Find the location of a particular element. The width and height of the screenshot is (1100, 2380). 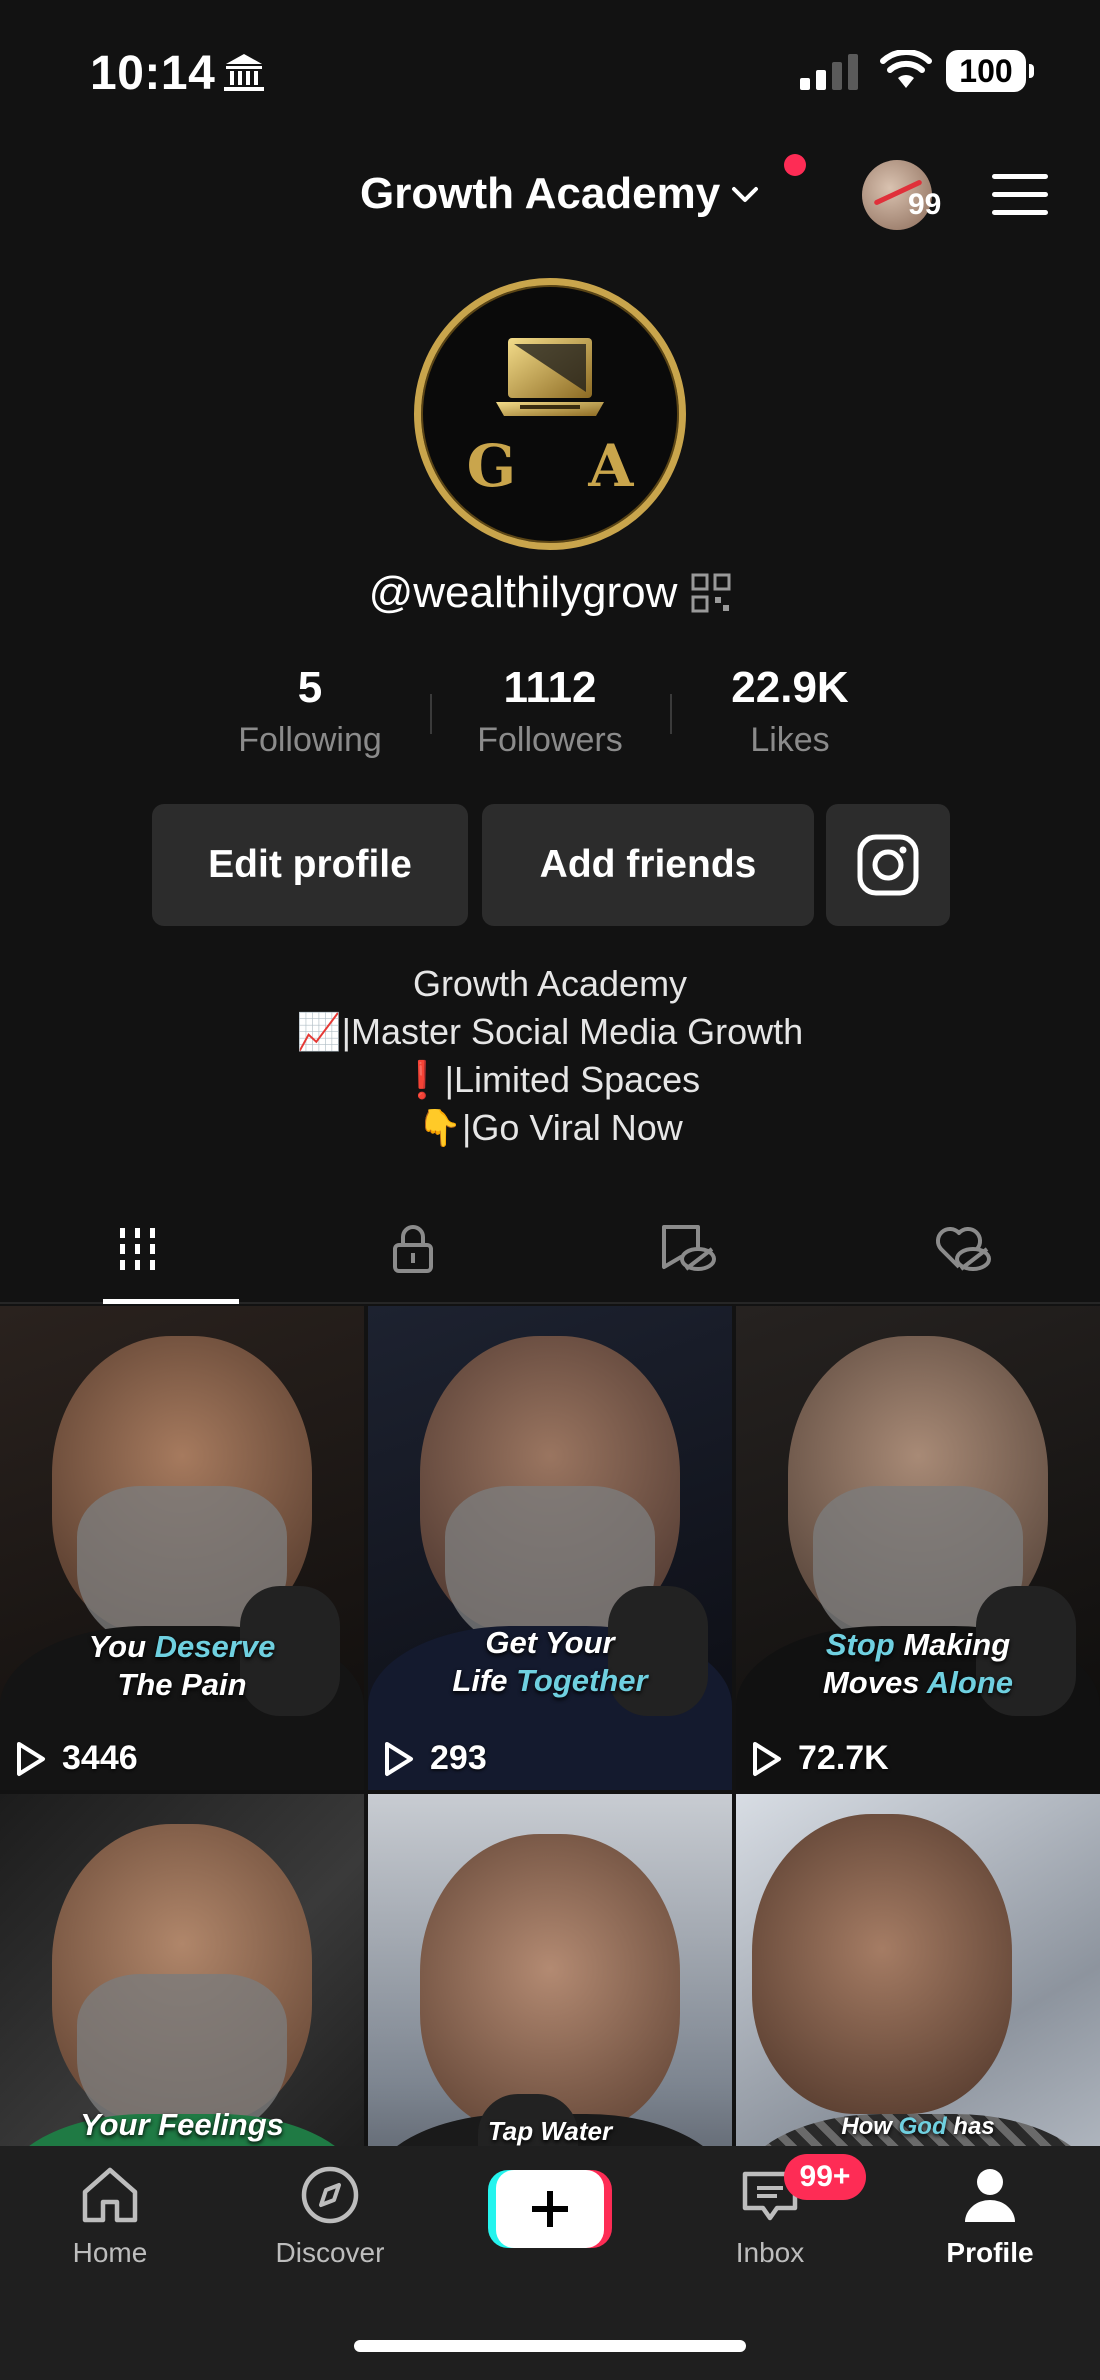

tab-liked is located at coordinates (962, 1249).